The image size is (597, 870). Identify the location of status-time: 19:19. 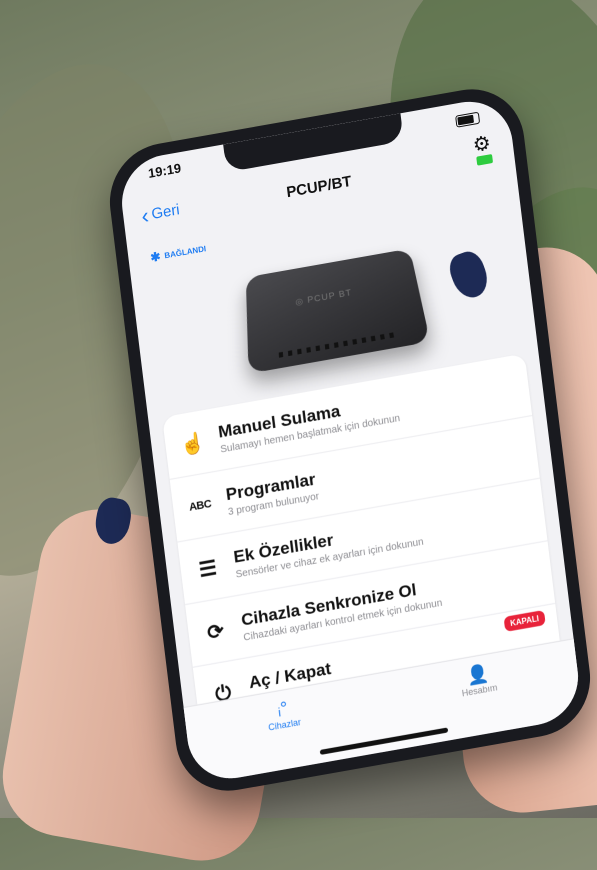
(164, 170).